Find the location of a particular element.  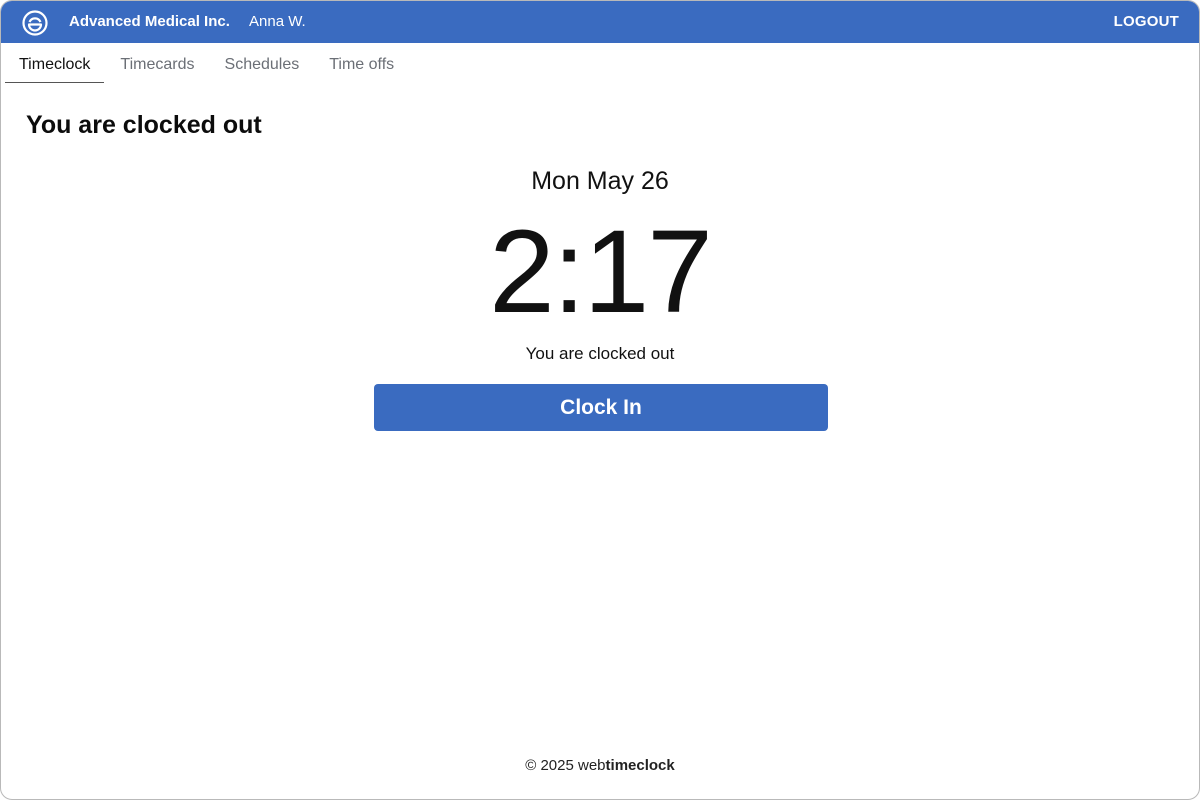

tab-bar: Timeclock Timecards Schedules Time offs is located at coordinates (207, 63).